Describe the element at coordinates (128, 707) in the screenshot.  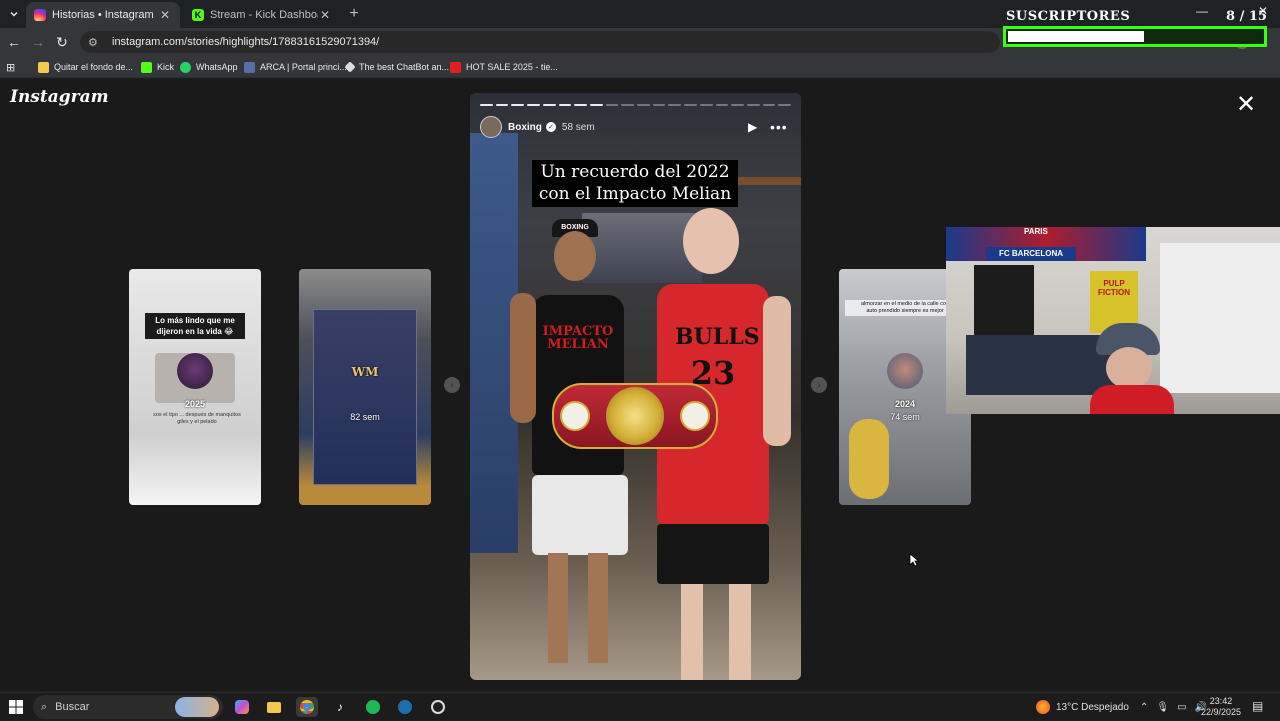
I see `taskbar-search: ⌕ Buscar` at that location.